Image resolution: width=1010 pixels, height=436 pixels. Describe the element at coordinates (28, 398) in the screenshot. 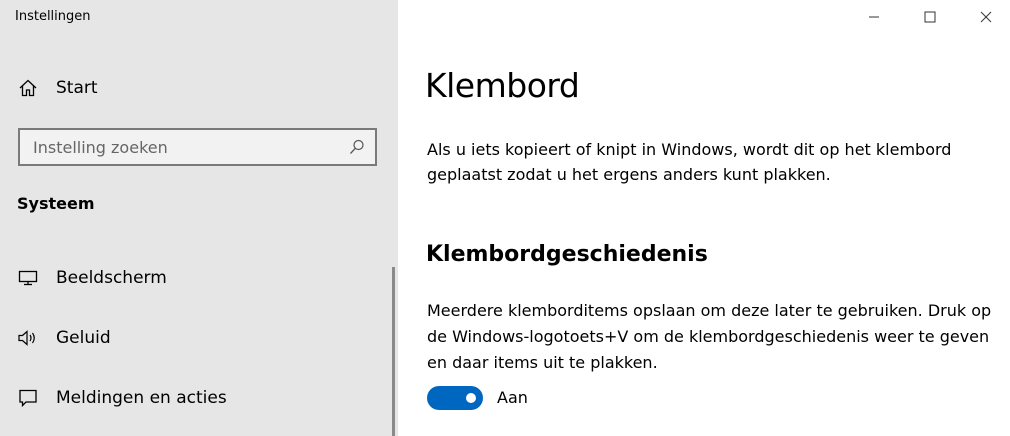

I see `message-icon` at that location.